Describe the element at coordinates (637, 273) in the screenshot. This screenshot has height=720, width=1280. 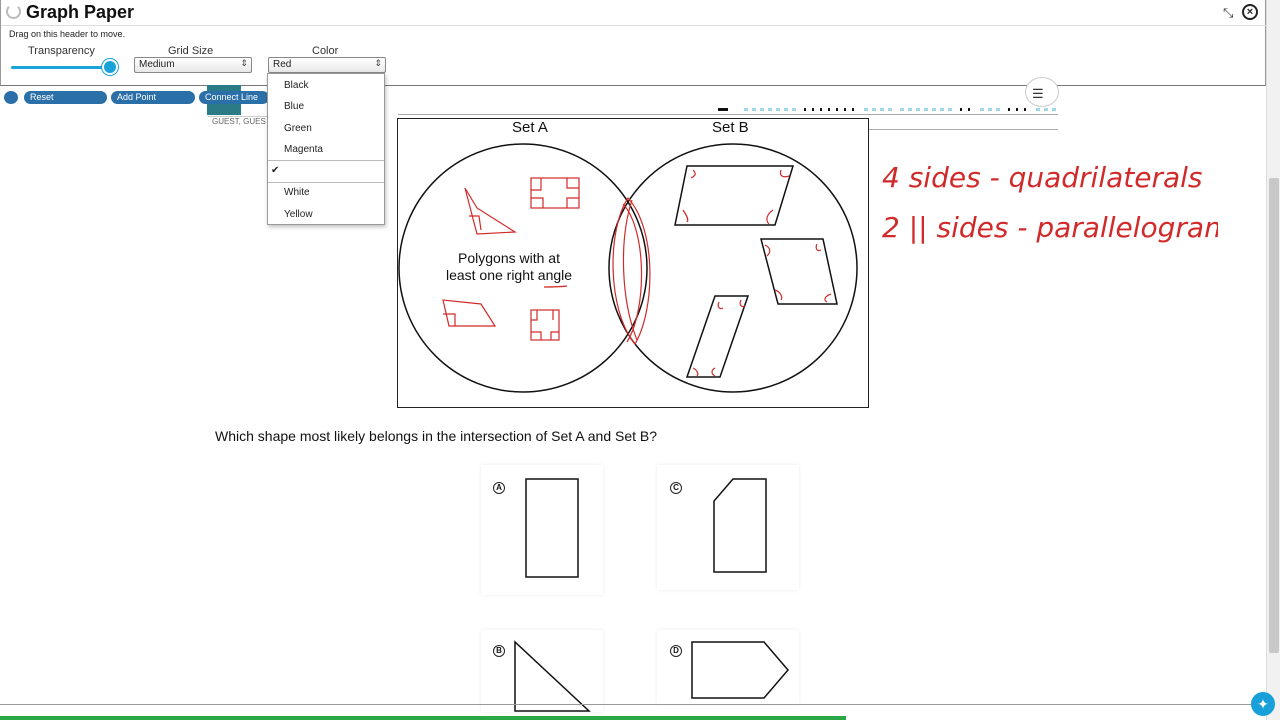
I see `ink-annotations` at that location.